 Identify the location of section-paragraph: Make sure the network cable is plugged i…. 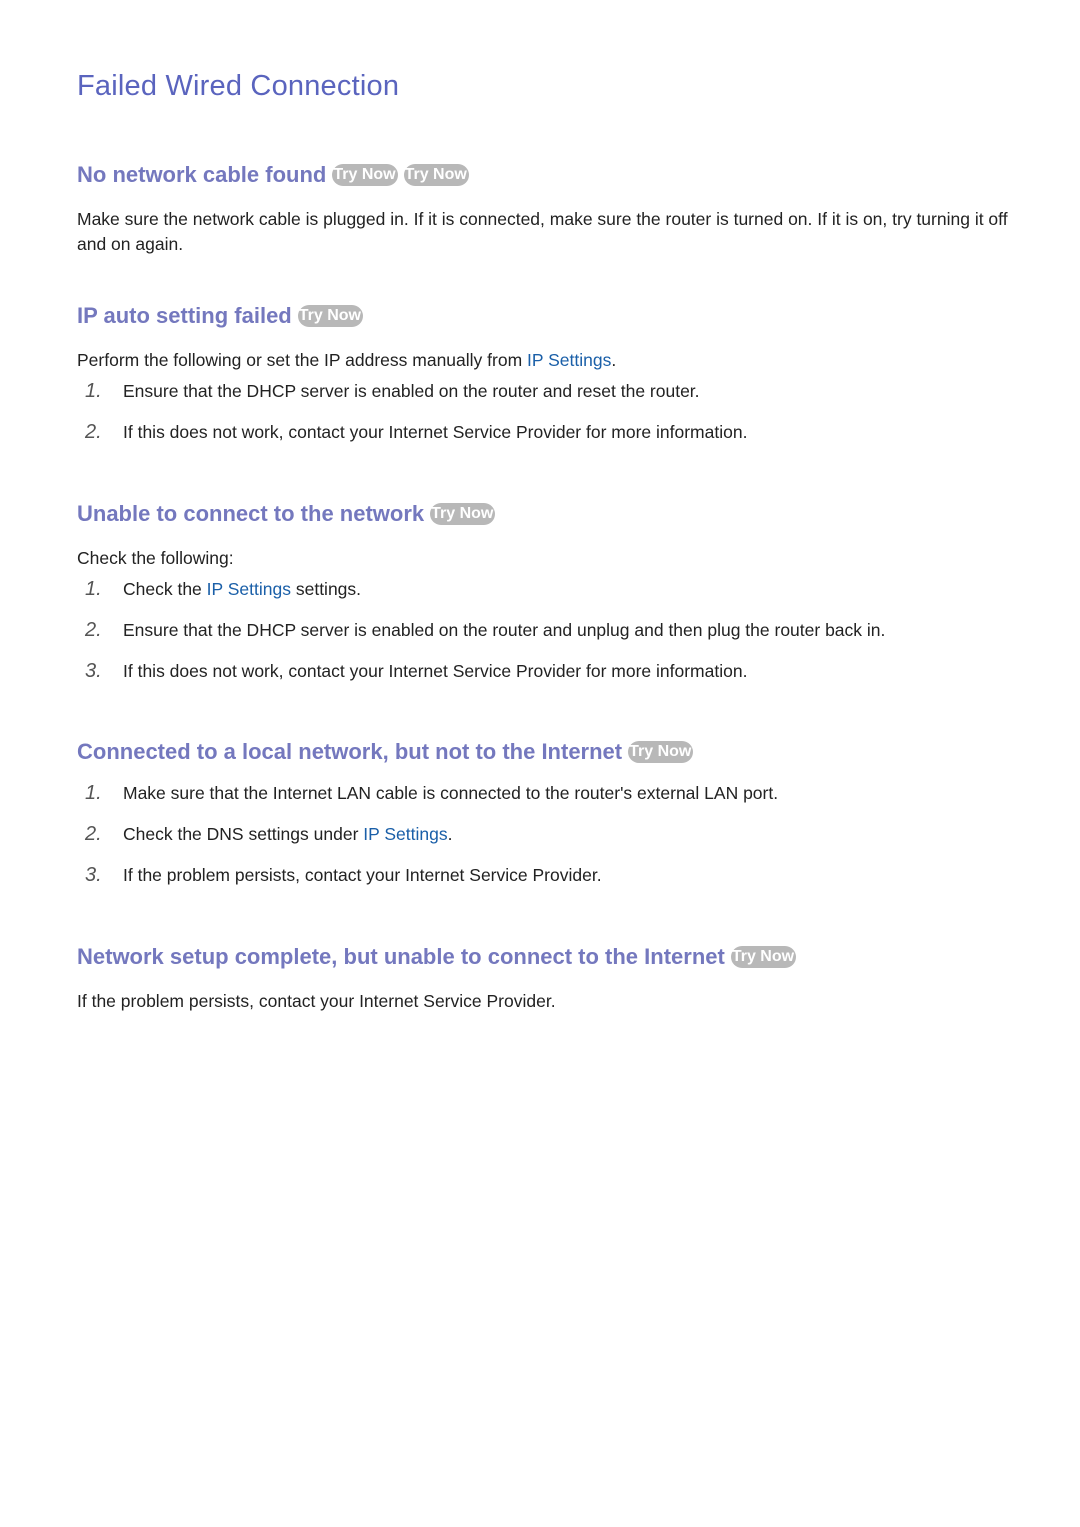
(542, 231).